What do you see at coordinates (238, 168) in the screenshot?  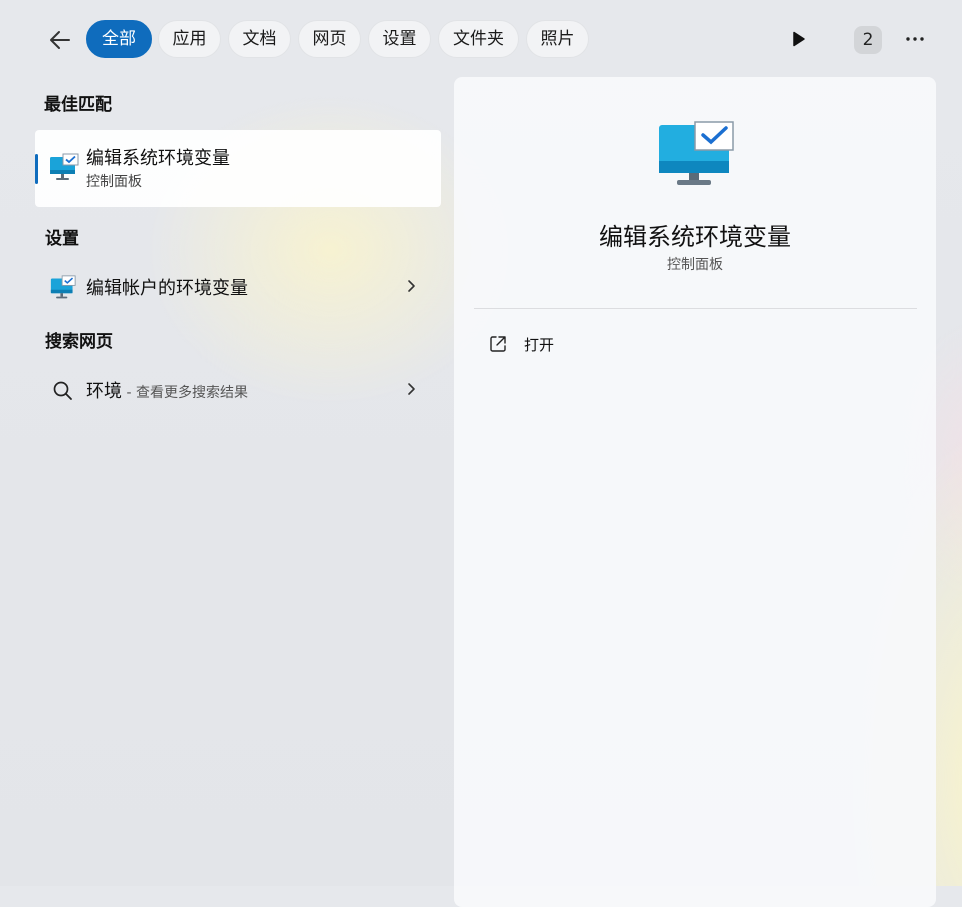 I see `best-match-result: 编辑系统环境变量 控制面板` at bounding box center [238, 168].